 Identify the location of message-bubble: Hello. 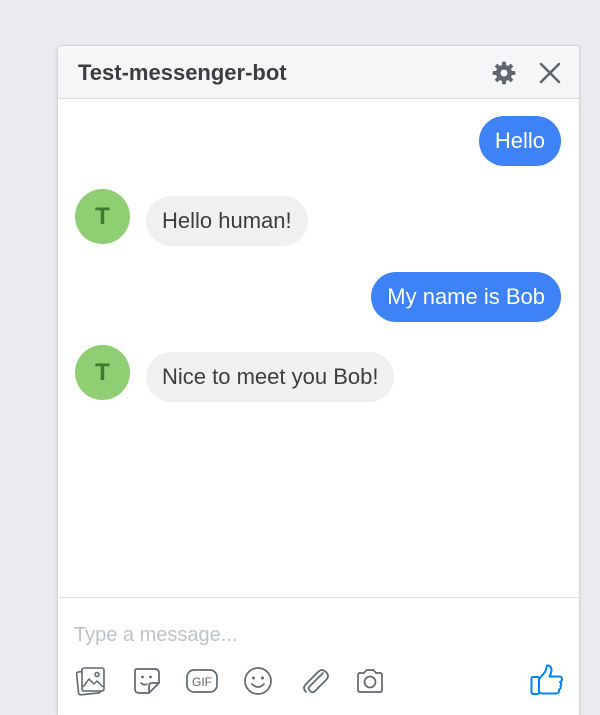
(519, 141).